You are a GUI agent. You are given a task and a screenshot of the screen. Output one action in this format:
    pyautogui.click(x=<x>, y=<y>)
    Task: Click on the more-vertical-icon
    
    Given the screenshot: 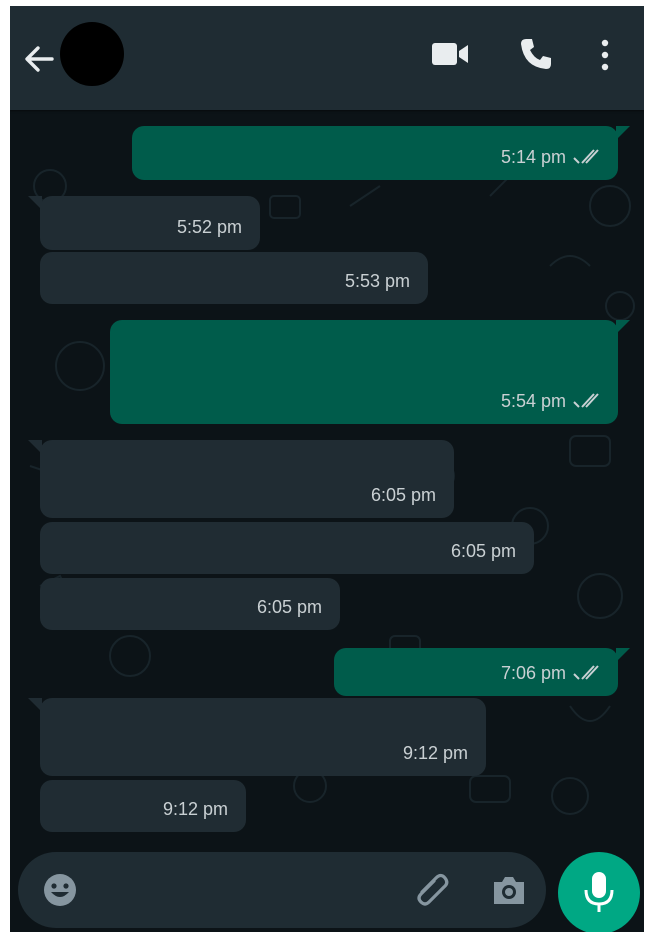 What is the action you would take?
    pyautogui.click(x=605, y=55)
    